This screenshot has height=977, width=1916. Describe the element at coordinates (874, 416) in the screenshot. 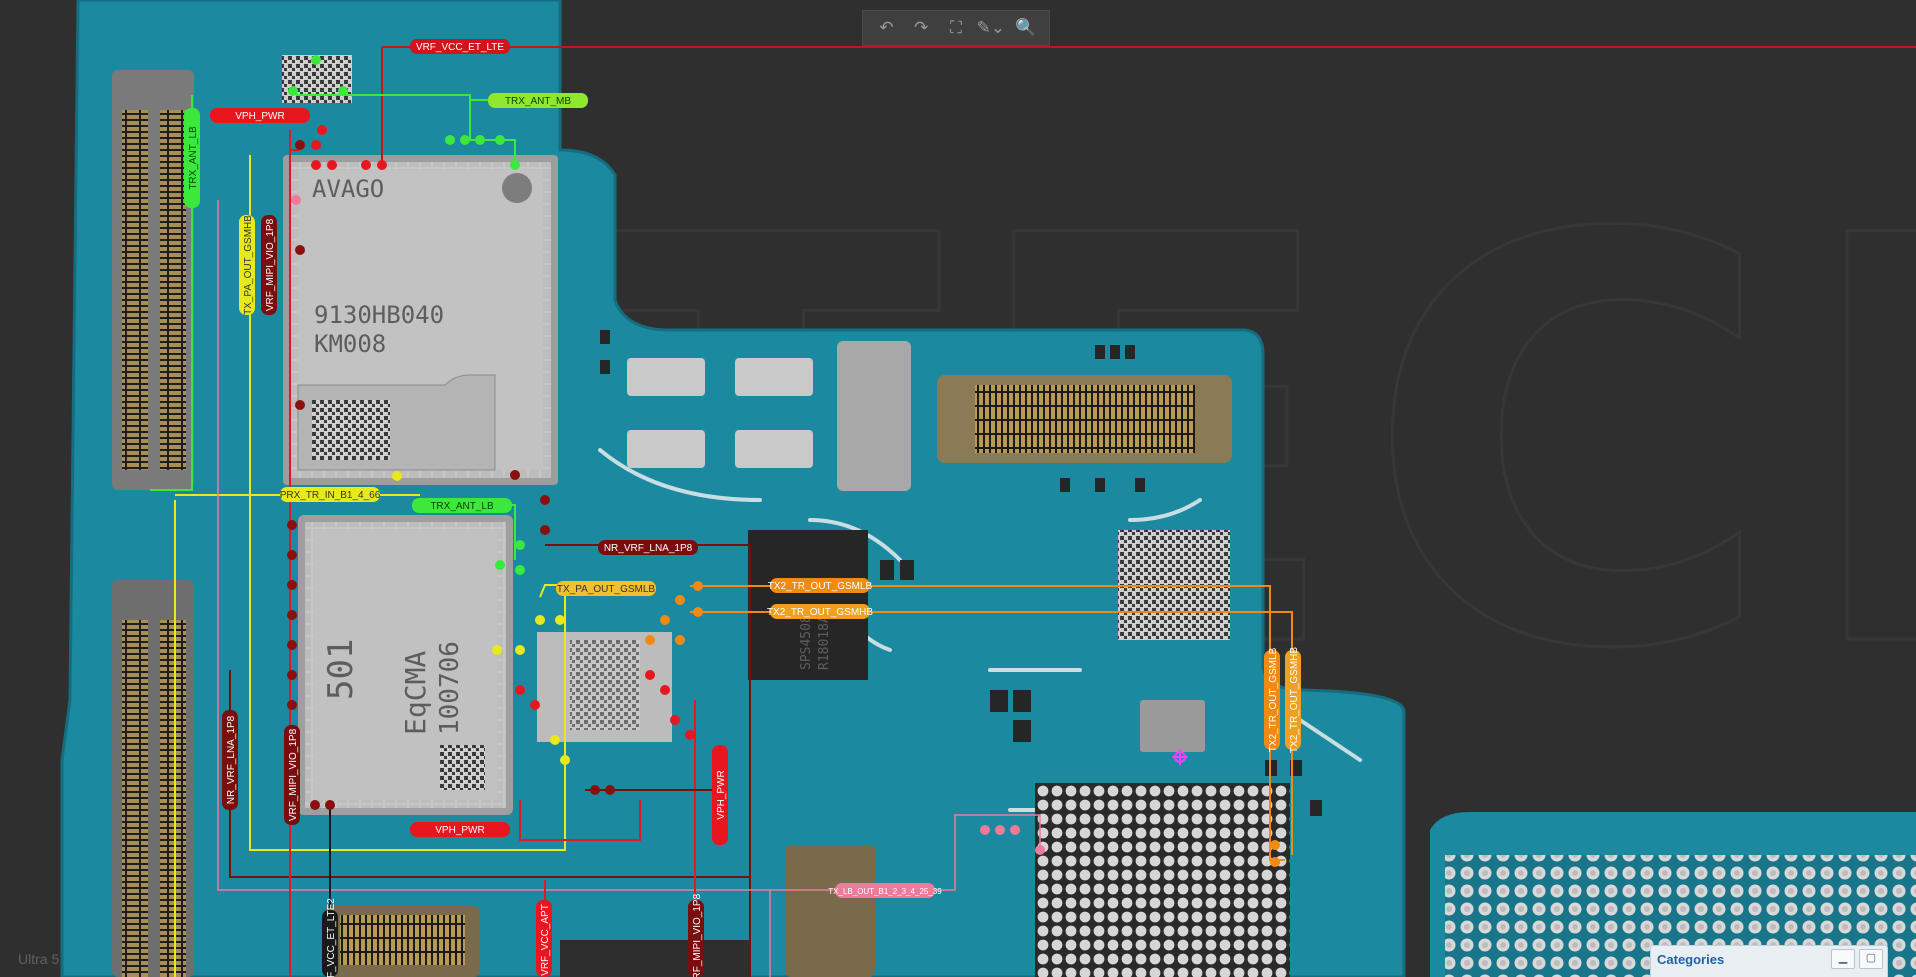

I see `shield-can` at that location.